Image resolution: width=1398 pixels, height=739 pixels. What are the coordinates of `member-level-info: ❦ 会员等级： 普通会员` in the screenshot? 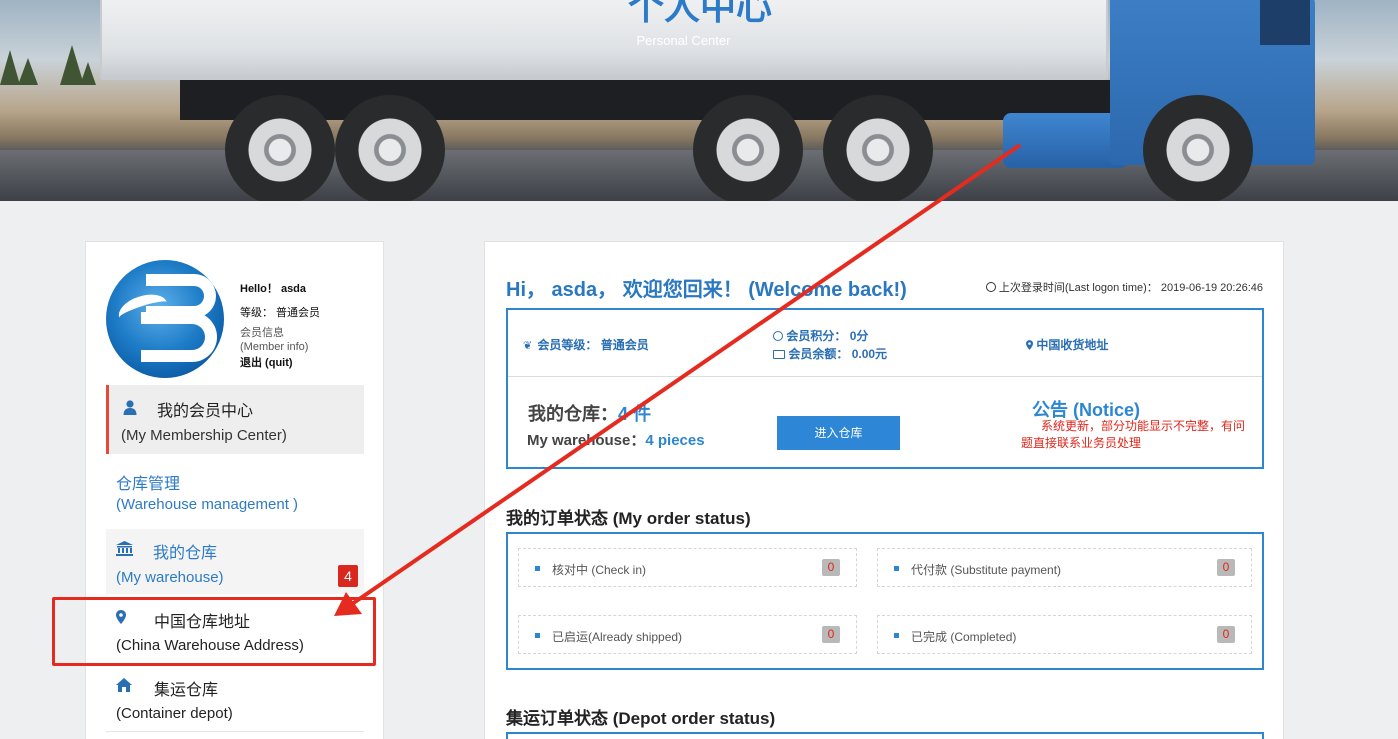 It's located at (586, 344).